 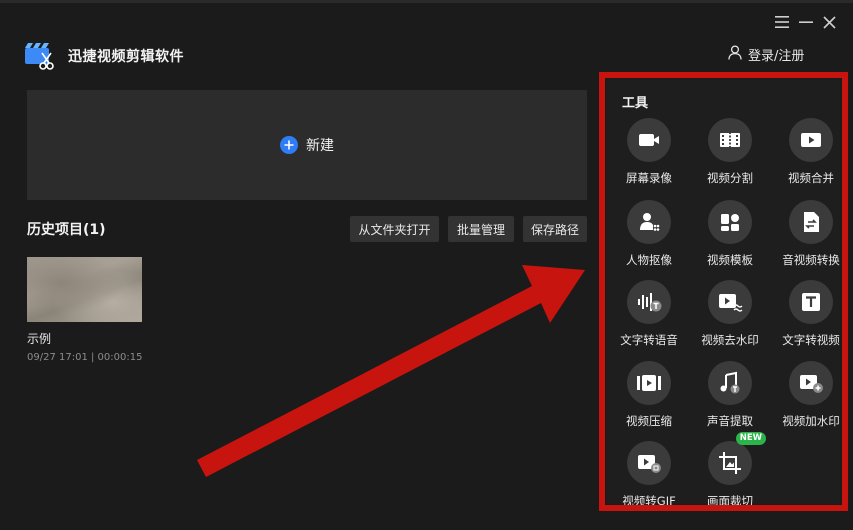 I want to click on tool-remove-watermark: 视频去水印, so click(x=730, y=314).